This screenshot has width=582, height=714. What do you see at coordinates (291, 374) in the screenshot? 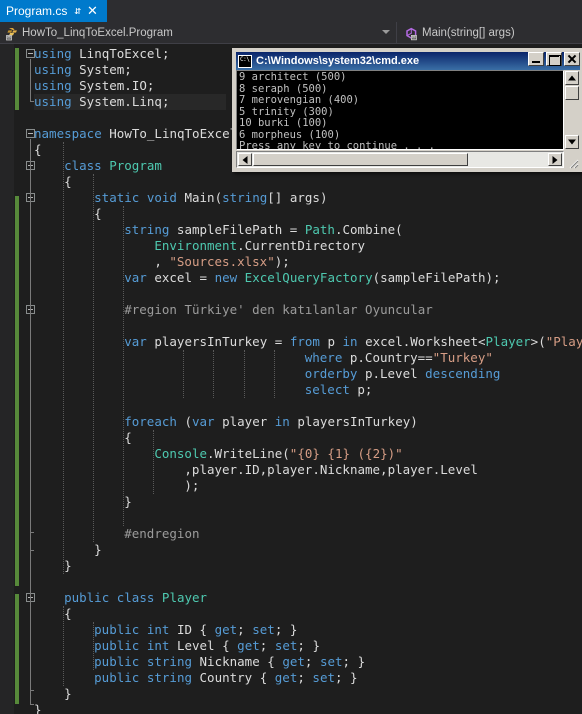
I see `code-line: orderby p.Level descending` at bounding box center [291, 374].